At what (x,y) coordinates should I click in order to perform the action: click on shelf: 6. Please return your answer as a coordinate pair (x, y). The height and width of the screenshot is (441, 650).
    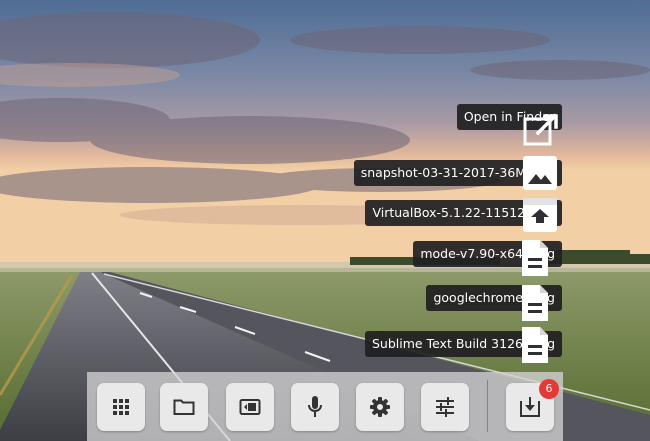
    Looking at the image, I should click on (325, 406).